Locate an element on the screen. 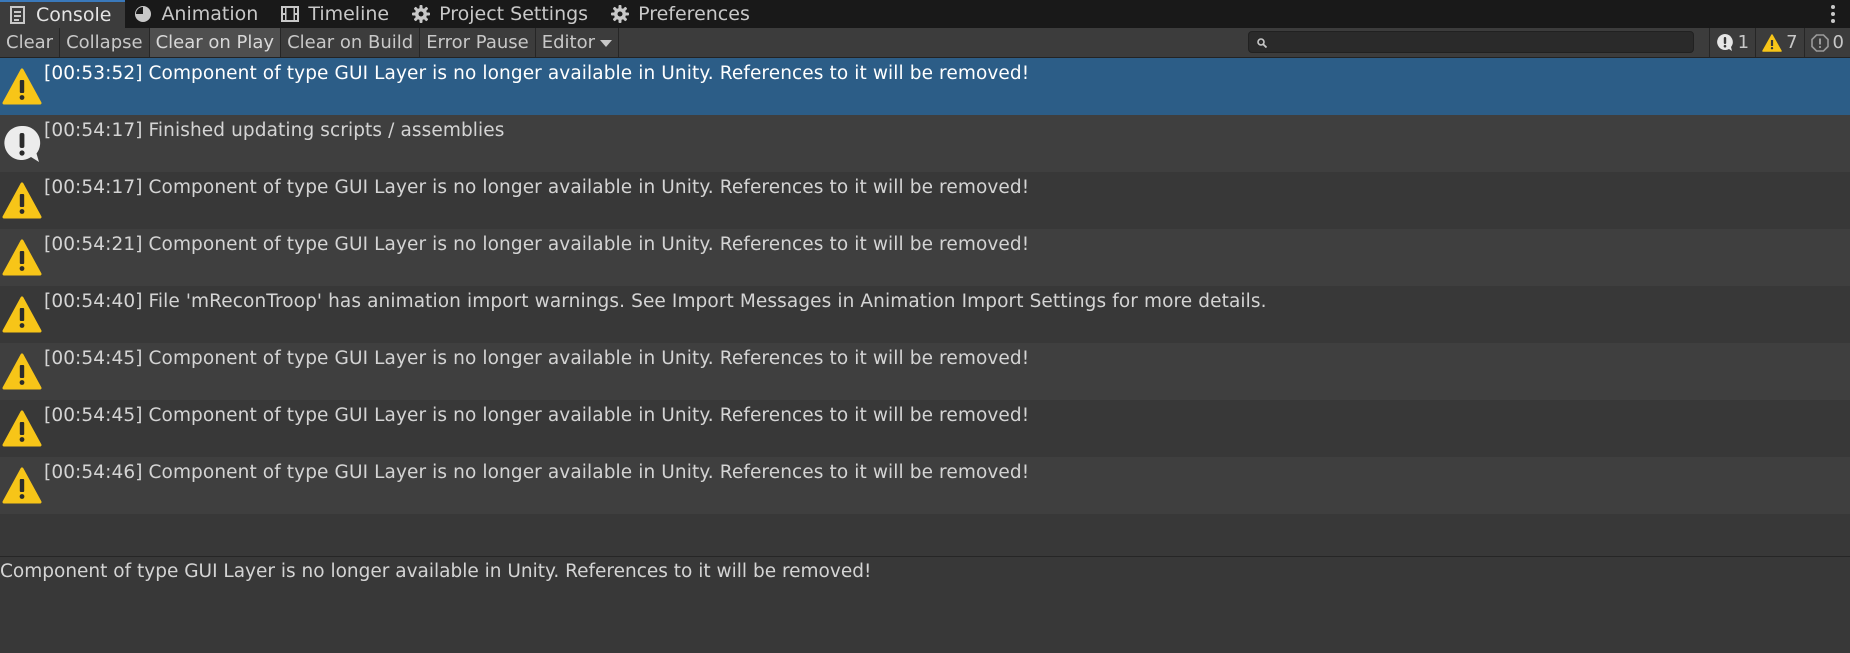  search-input is located at coordinates (1473, 42).